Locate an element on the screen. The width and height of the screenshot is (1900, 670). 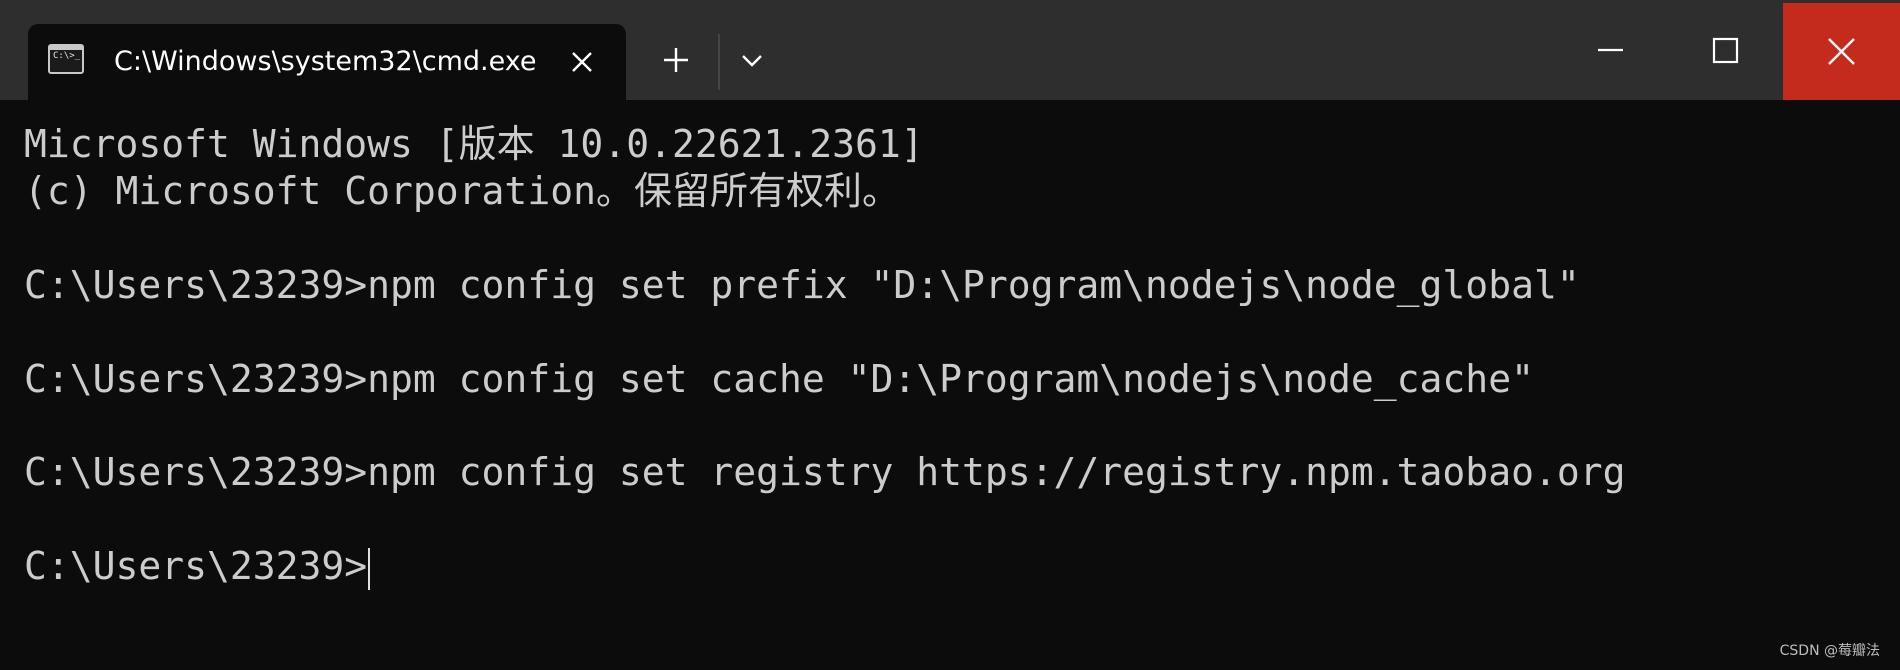
tab-dropdown-button is located at coordinates (752, 60).